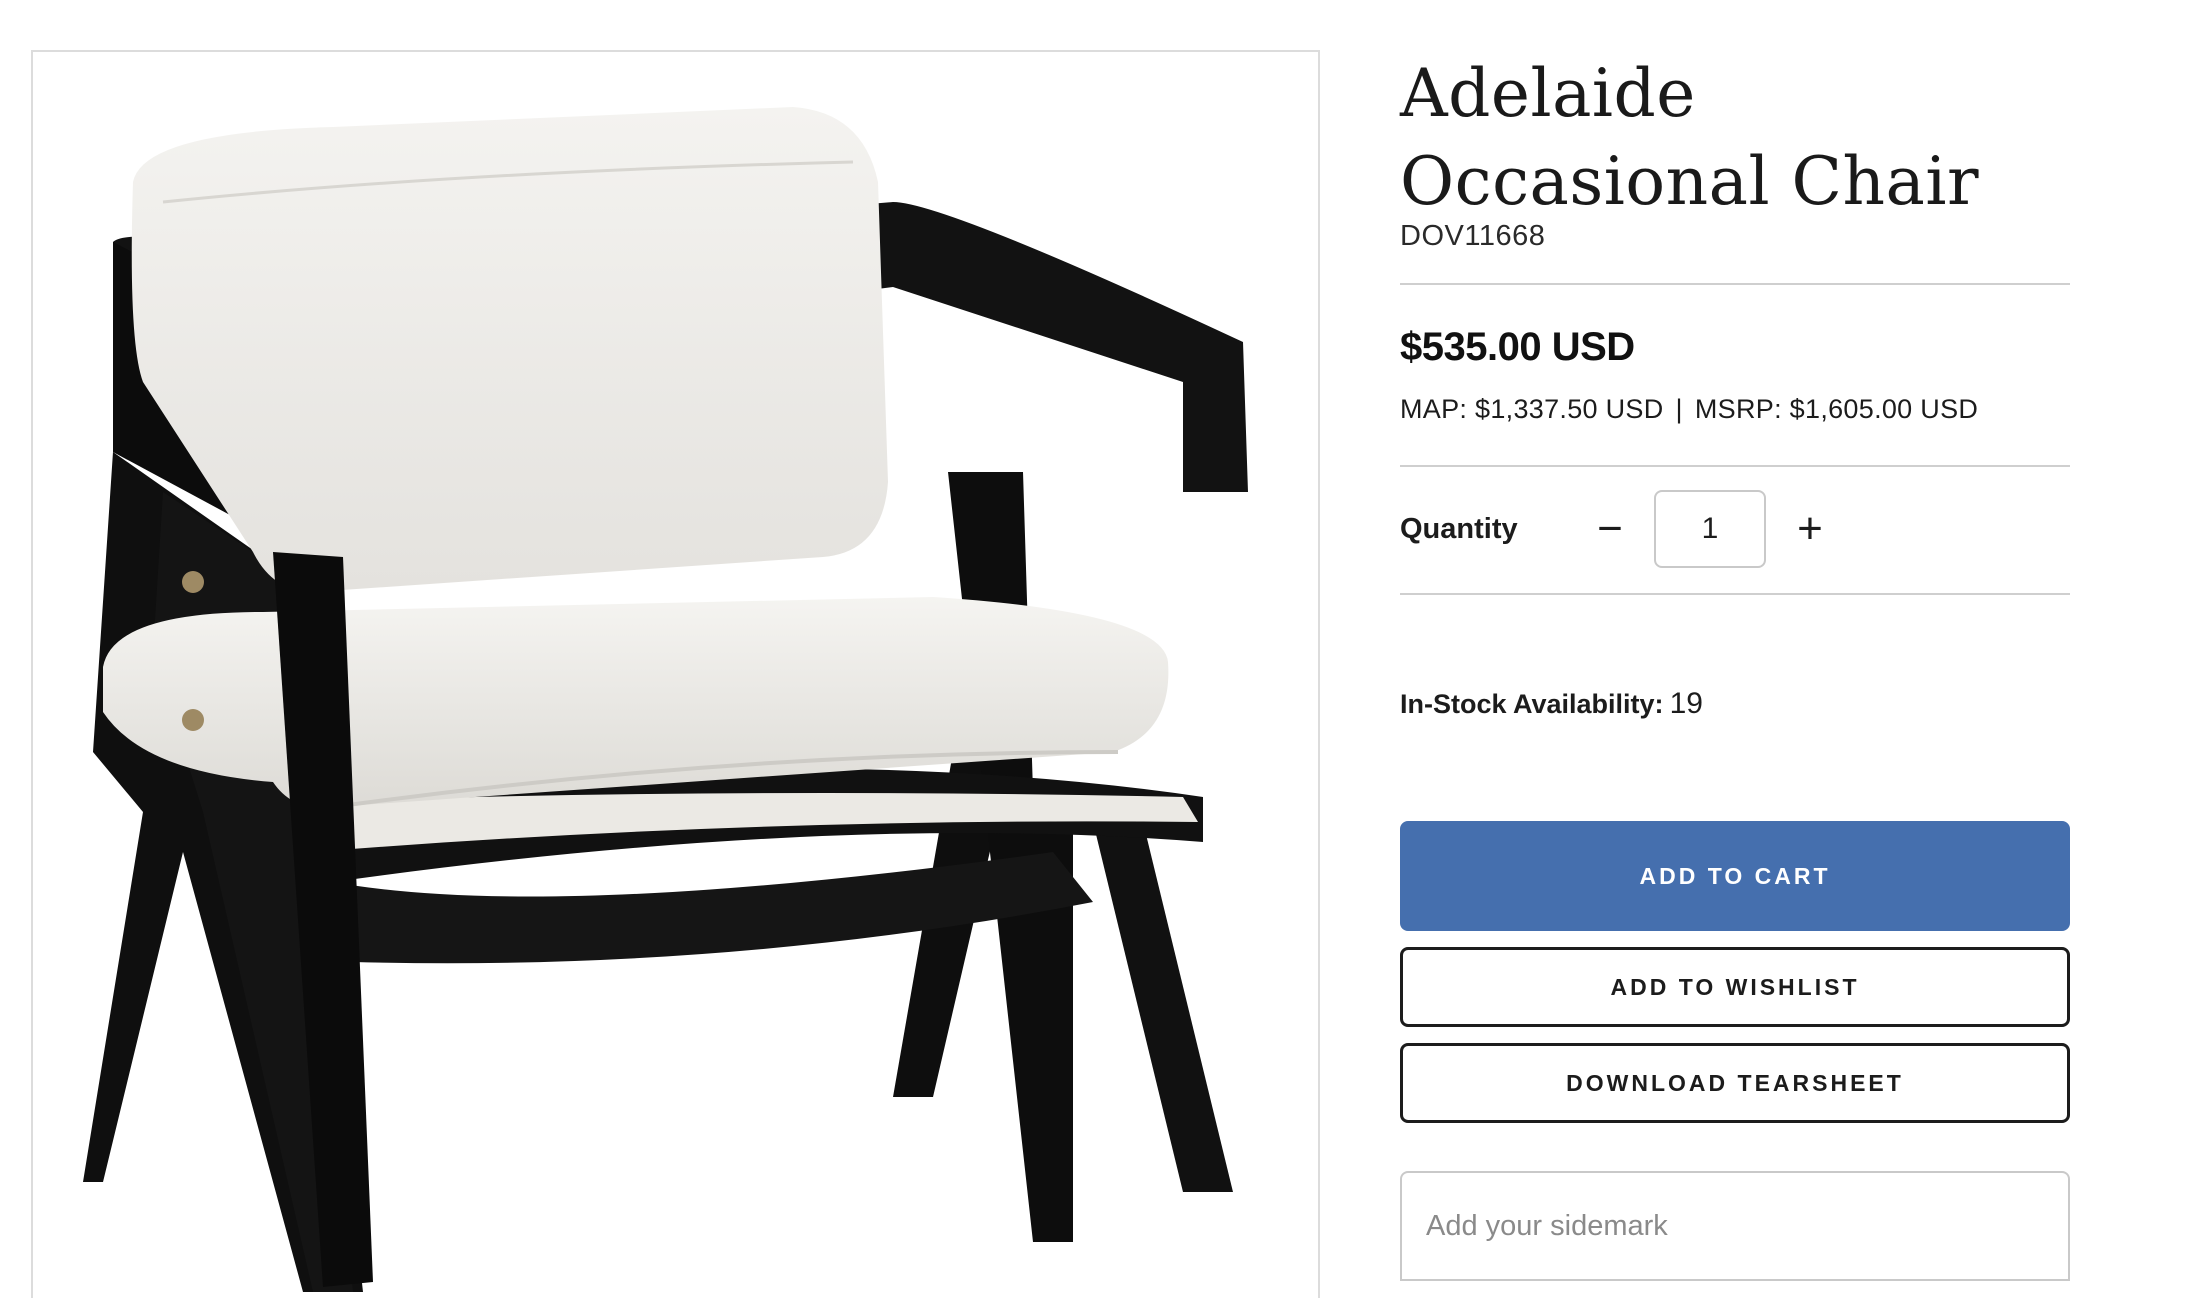 This screenshot has width=2212, height=1298. Describe the element at coordinates (1686, 703) in the screenshot. I see `stock-count: 19` at that location.